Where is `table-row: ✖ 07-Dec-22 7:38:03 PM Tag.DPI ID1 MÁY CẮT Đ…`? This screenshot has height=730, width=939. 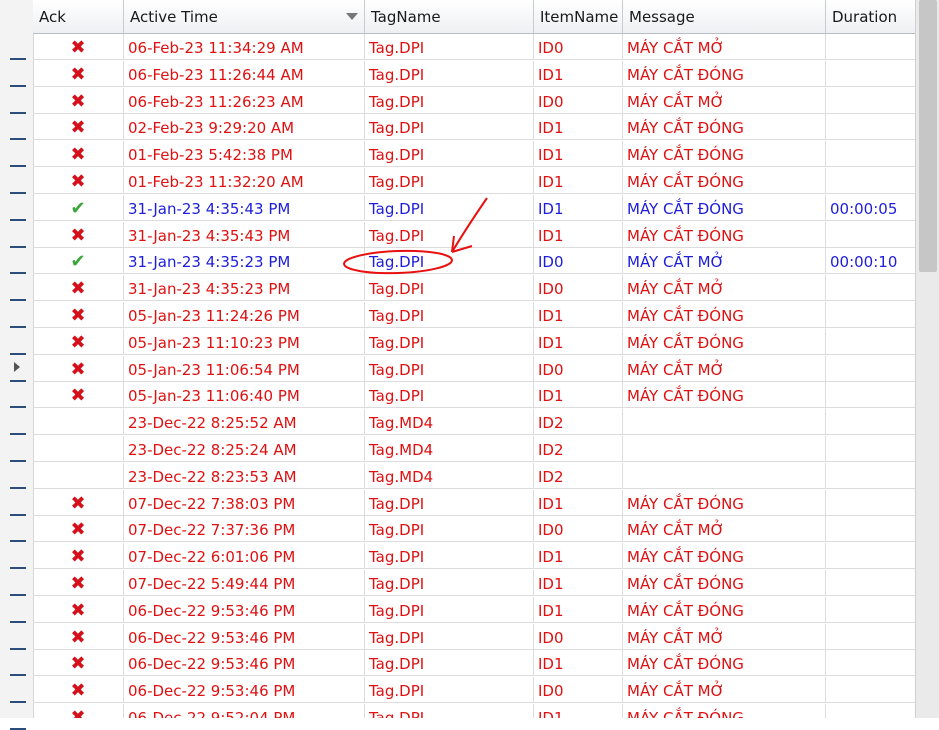
table-row: ✖ 07-Dec-22 7:38:03 PM Tag.DPI ID1 MÁY CẮT Đ… is located at coordinates (474, 502).